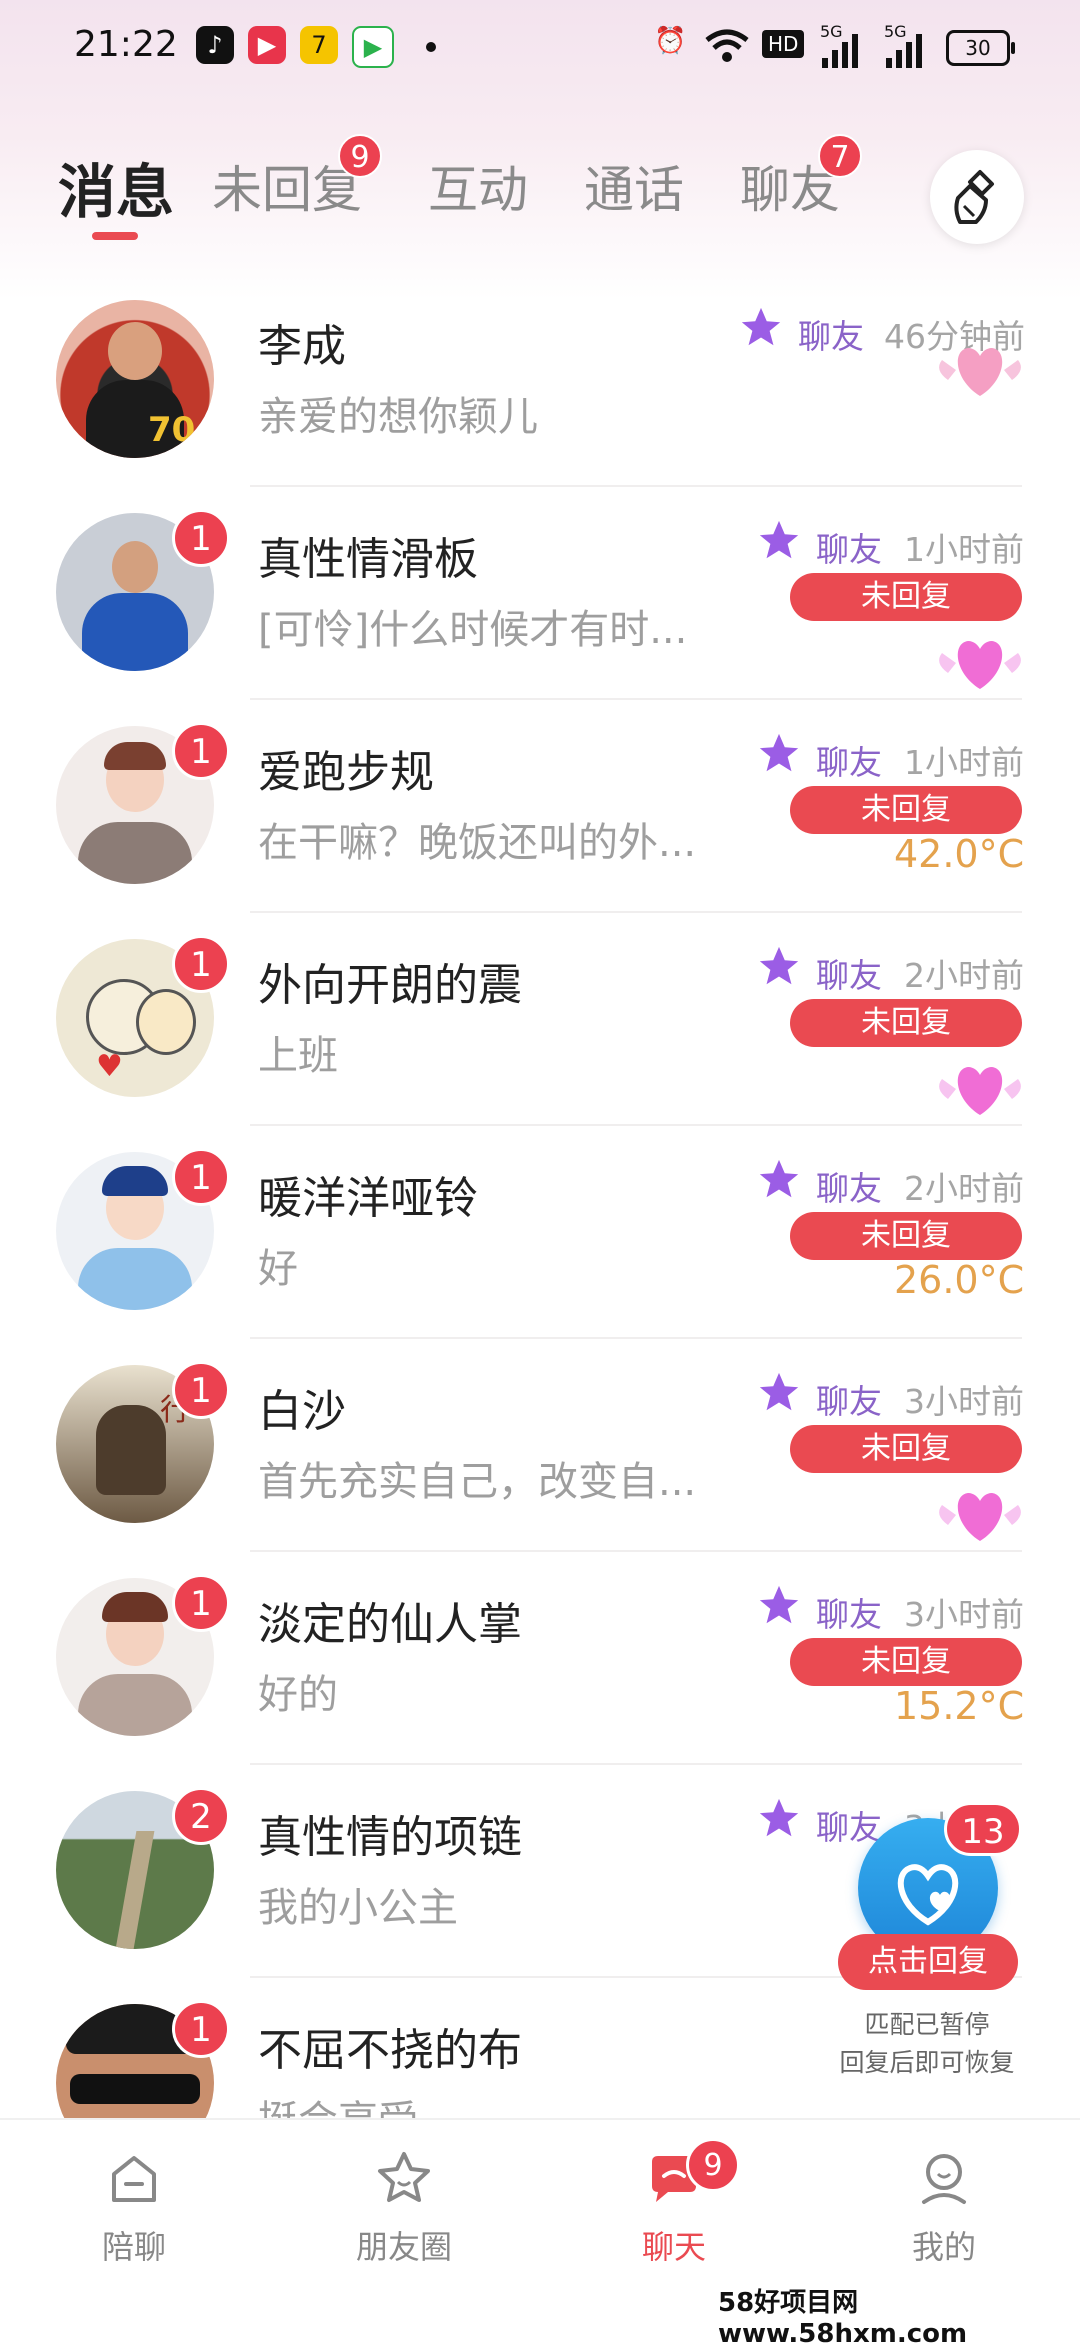 This screenshot has height=2349, width=1080. What do you see at coordinates (404, 2223) in the screenshot?
I see `nav-moments: 朋友圈` at bounding box center [404, 2223].